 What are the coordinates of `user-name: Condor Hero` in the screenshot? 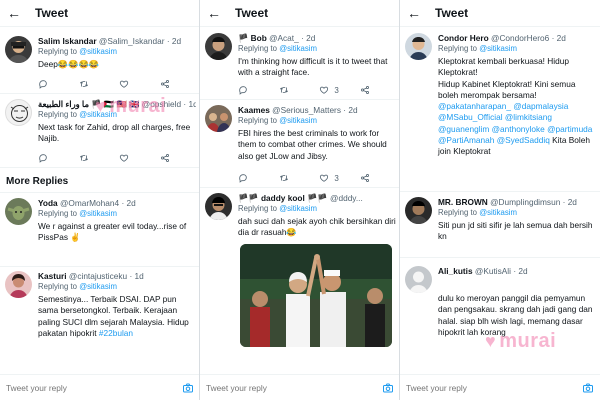 It's located at (463, 38).